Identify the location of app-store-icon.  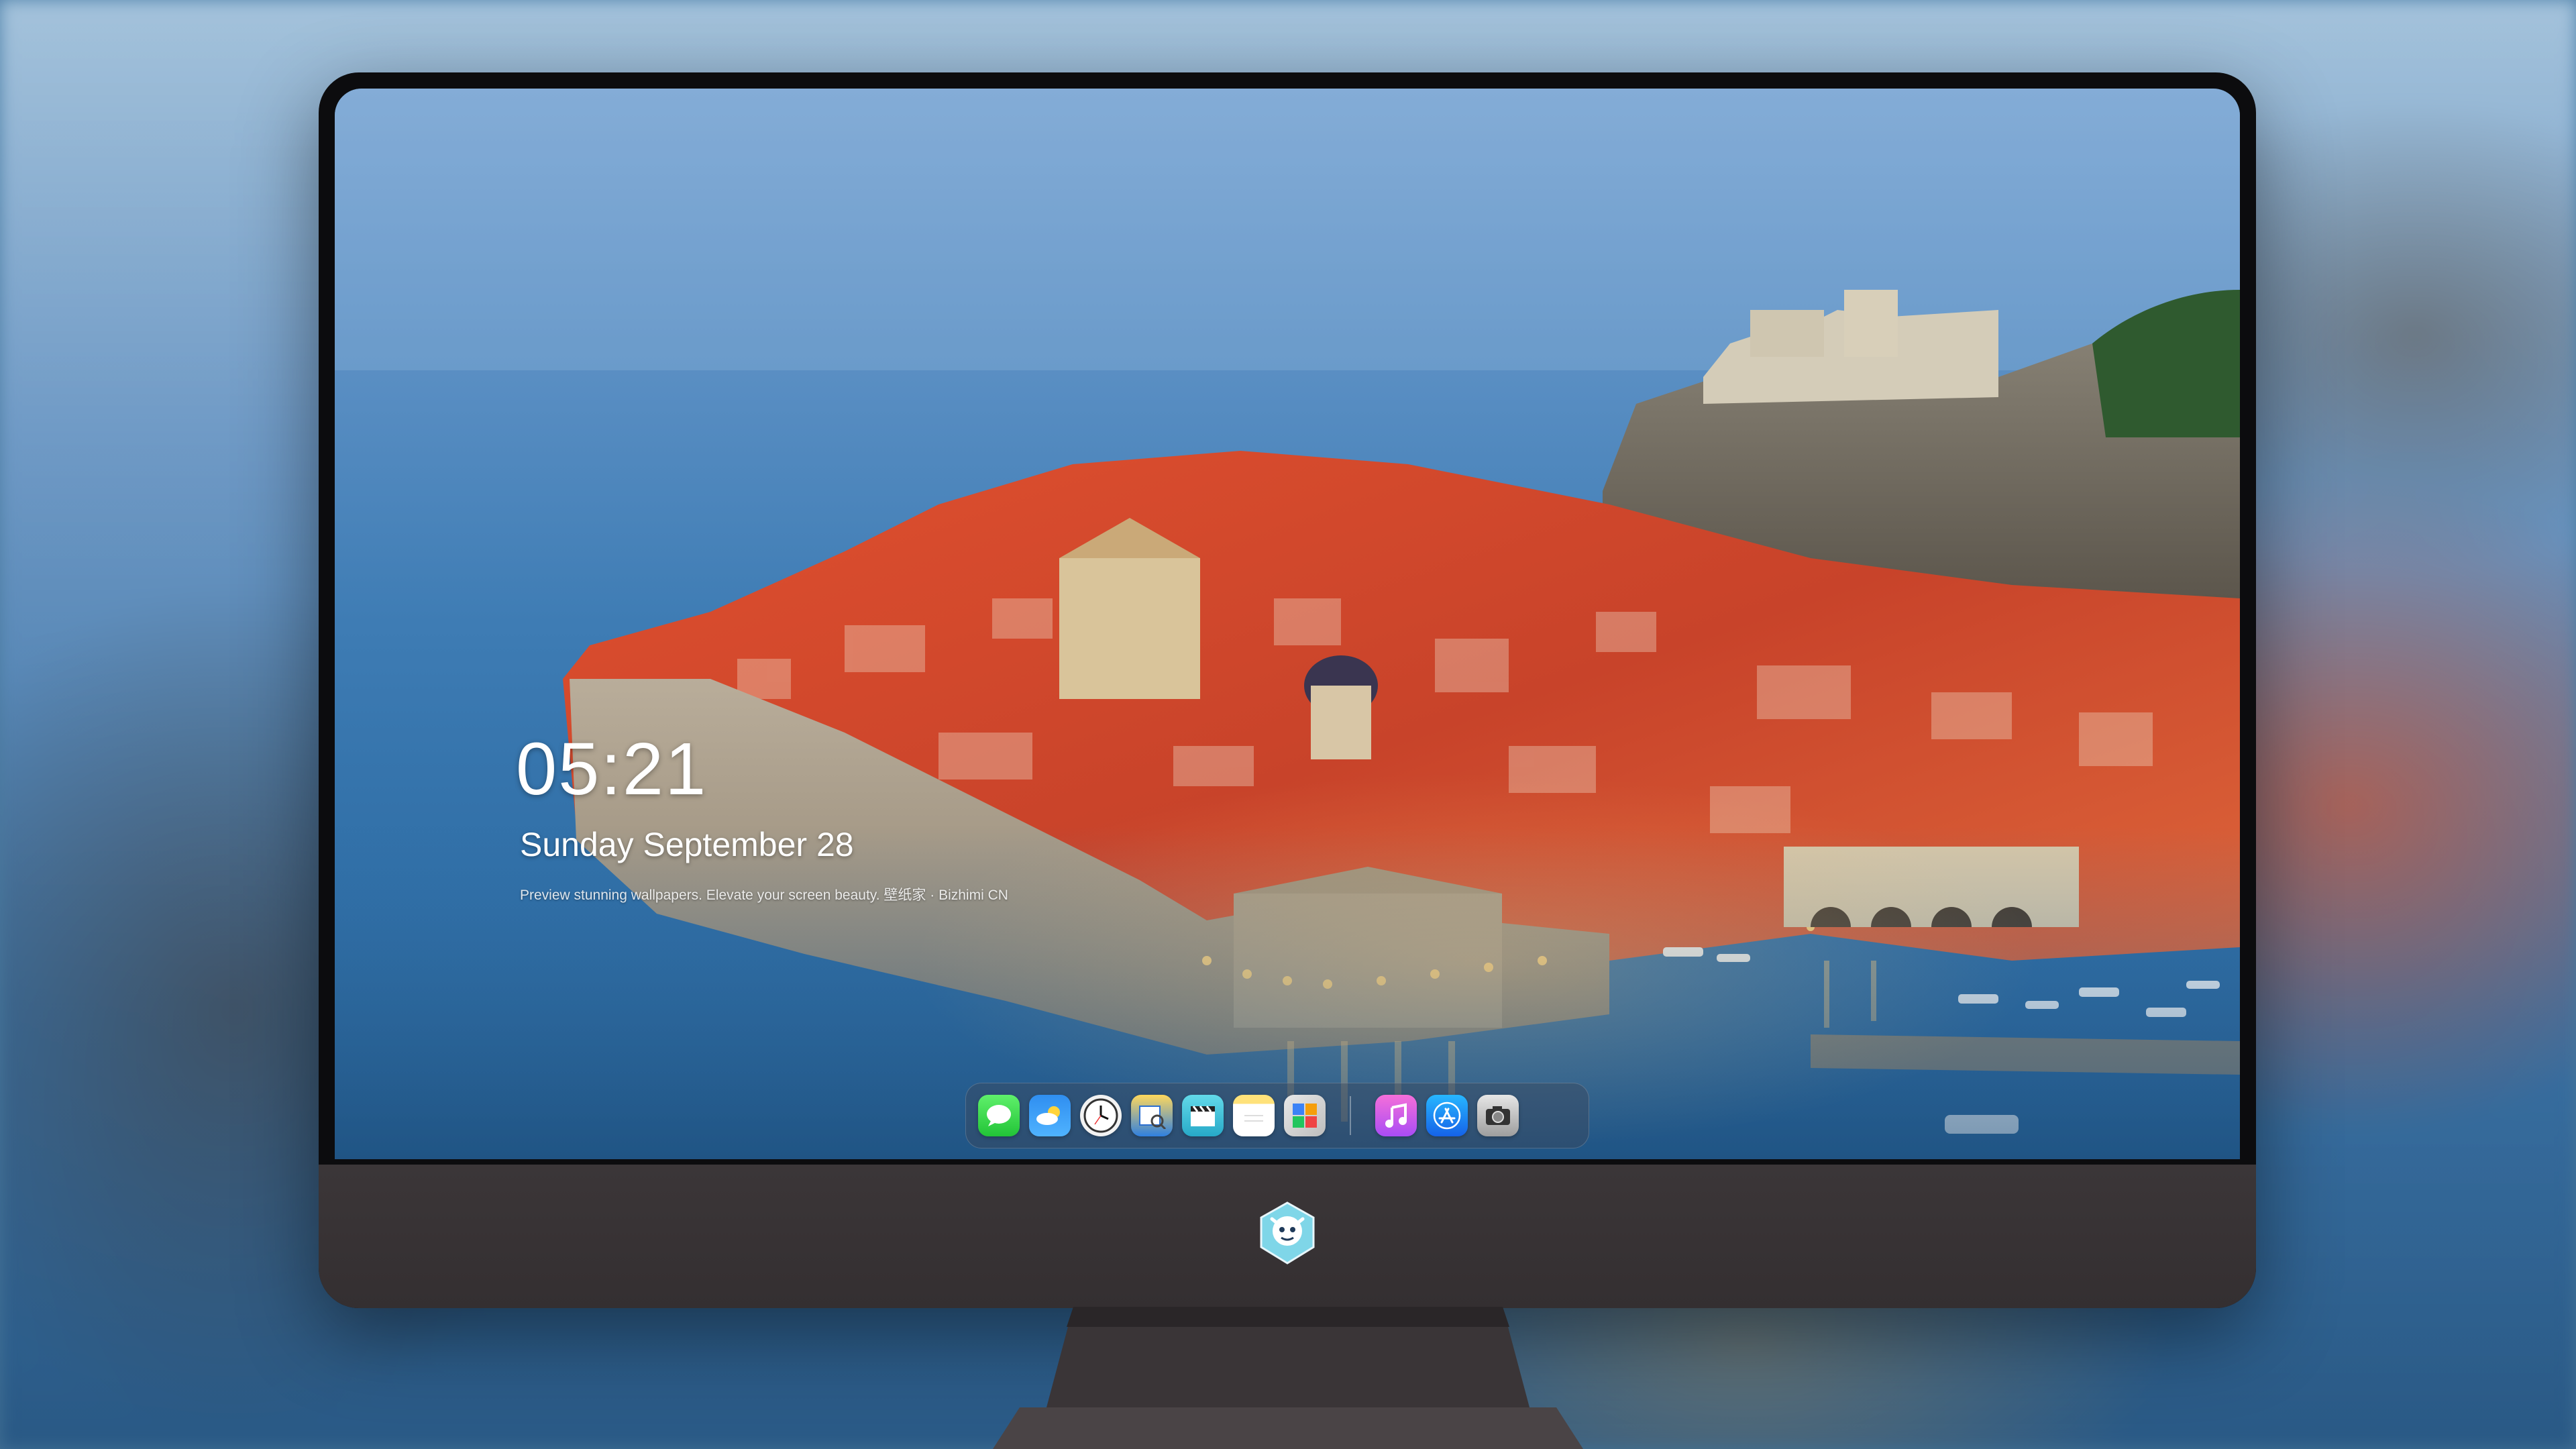
(1447, 1115).